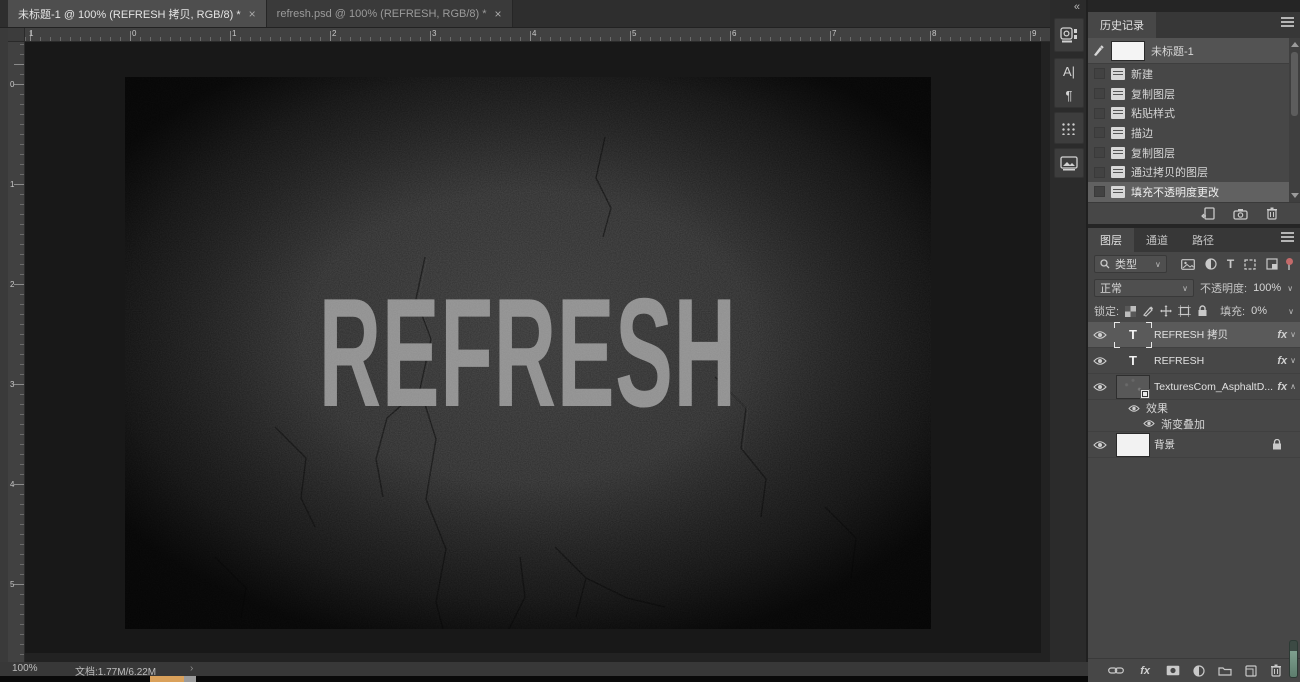 Image resolution: width=1300 pixels, height=682 pixels. I want to click on document-tab-untitled: 未标题-1 @ 100% (REFRESH 拷贝, RGB/8) * ×, so click(137, 13).